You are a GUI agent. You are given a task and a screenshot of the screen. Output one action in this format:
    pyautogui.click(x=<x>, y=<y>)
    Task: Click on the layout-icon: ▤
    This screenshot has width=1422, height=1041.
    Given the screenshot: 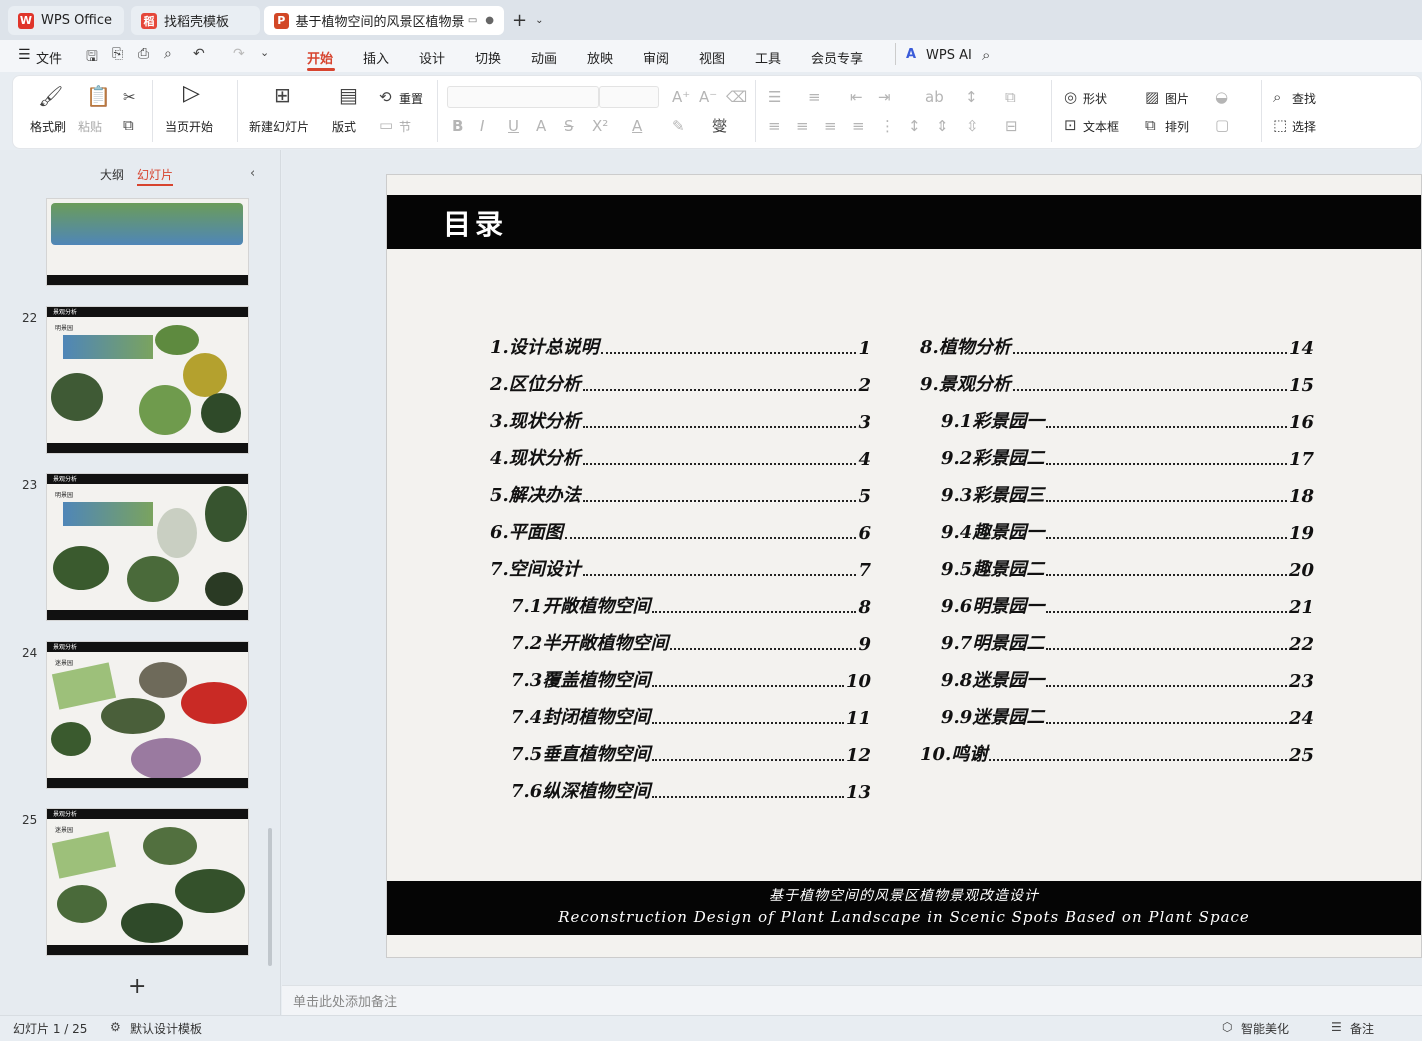 What is the action you would take?
    pyautogui.click(x=348, y=95)
    